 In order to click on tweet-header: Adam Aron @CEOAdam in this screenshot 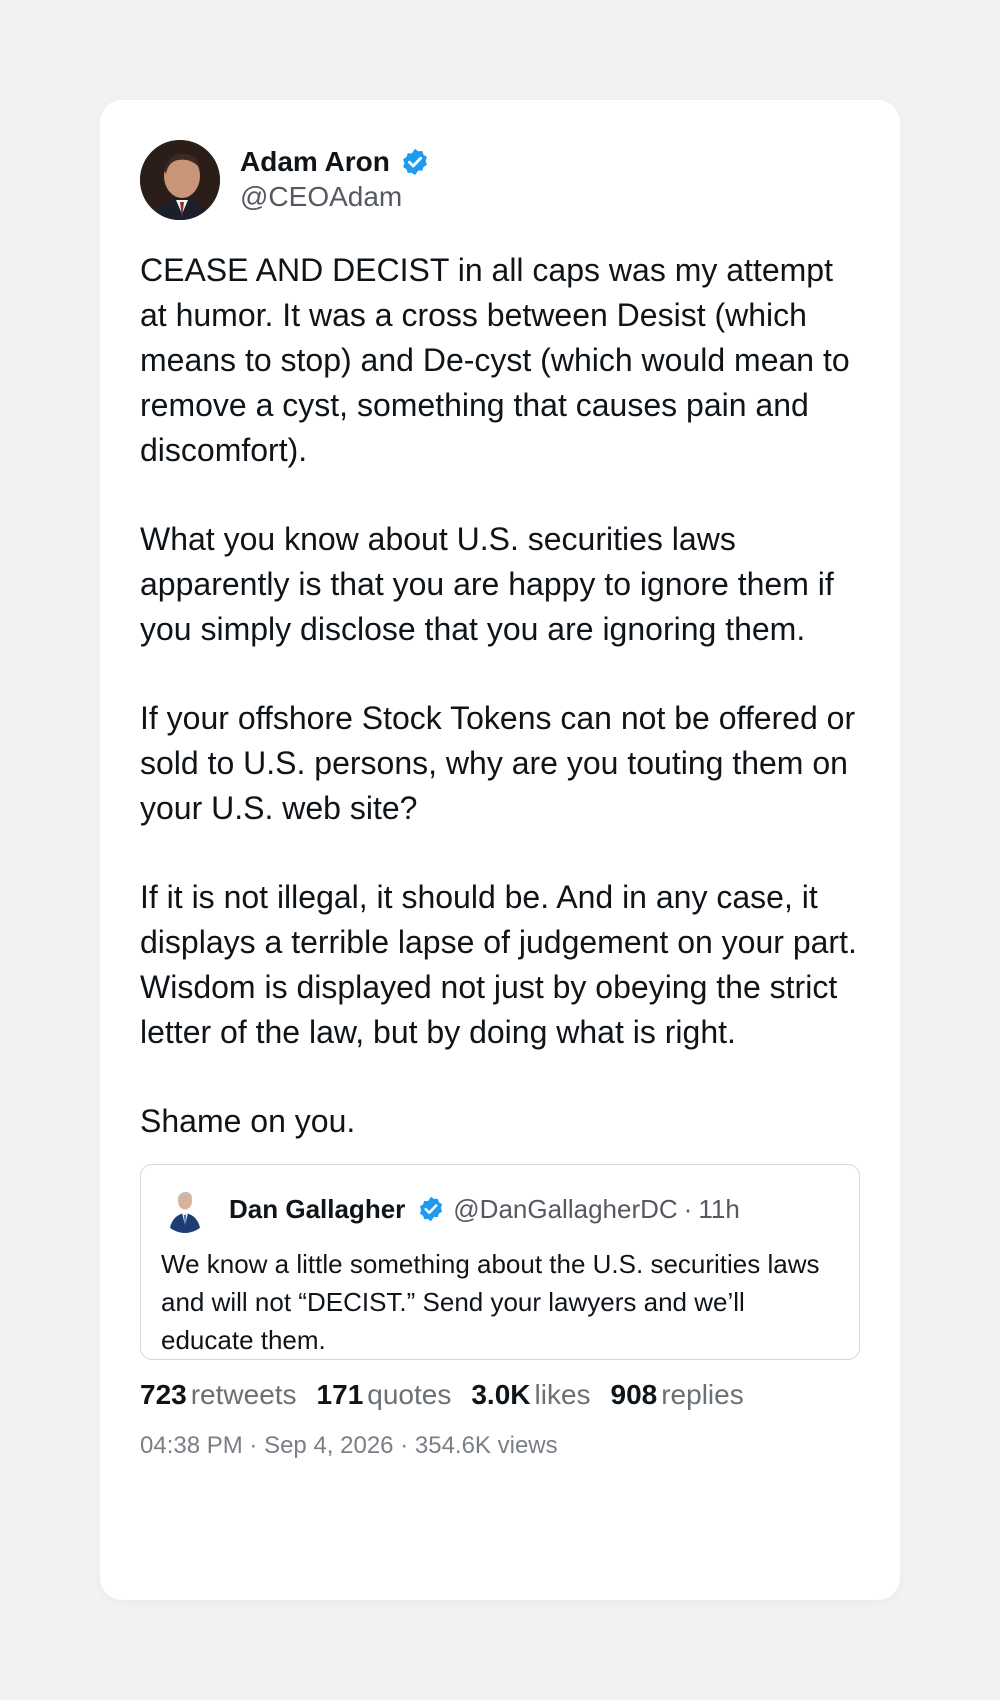, I will do `click(500, 180)`.